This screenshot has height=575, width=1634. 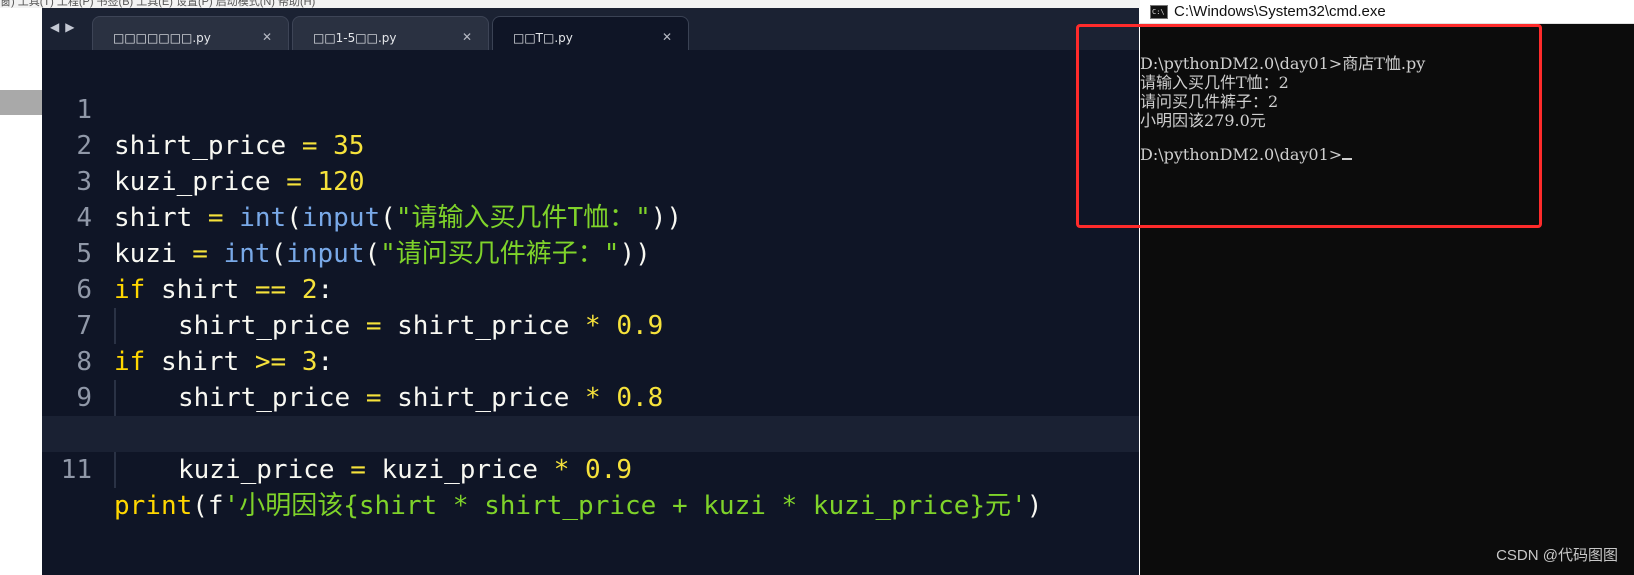 I want to click on tab-nav-arrows: ◀▶, so click(x=65, y=27).